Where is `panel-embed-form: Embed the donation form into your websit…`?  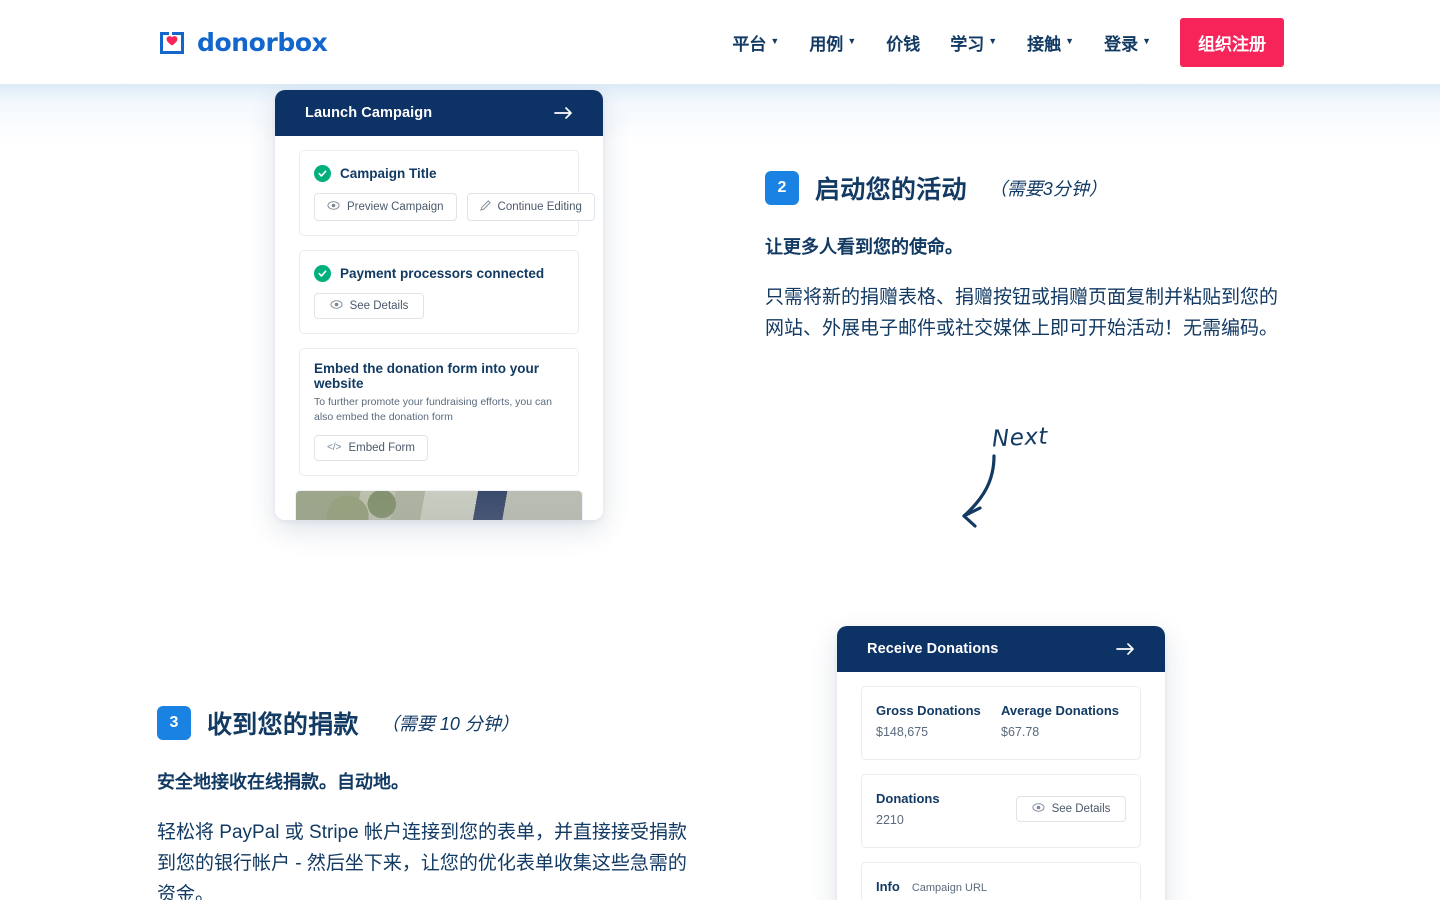 panel-embed-form: Embed the donation form into your websit… is located at coordinates (439, 412).